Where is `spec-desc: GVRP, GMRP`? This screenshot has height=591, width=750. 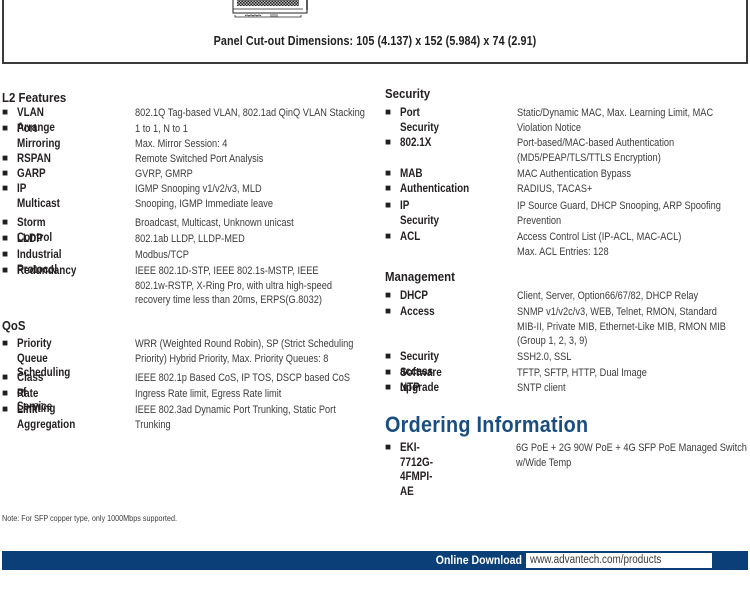 spec-desc: GVRP, GMRP is located at coordinates (164, 174).